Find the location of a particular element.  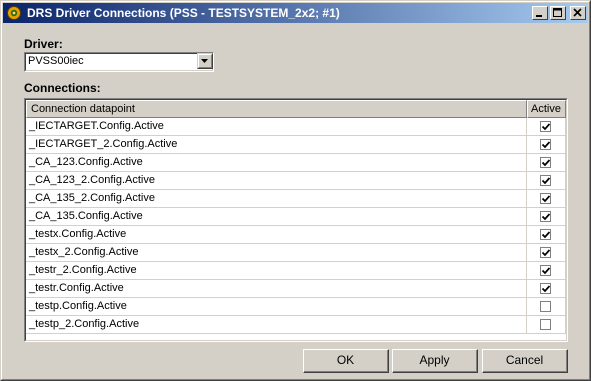

table-row: _CA_135_2.Config.Active is located at coordinates (296, 199).